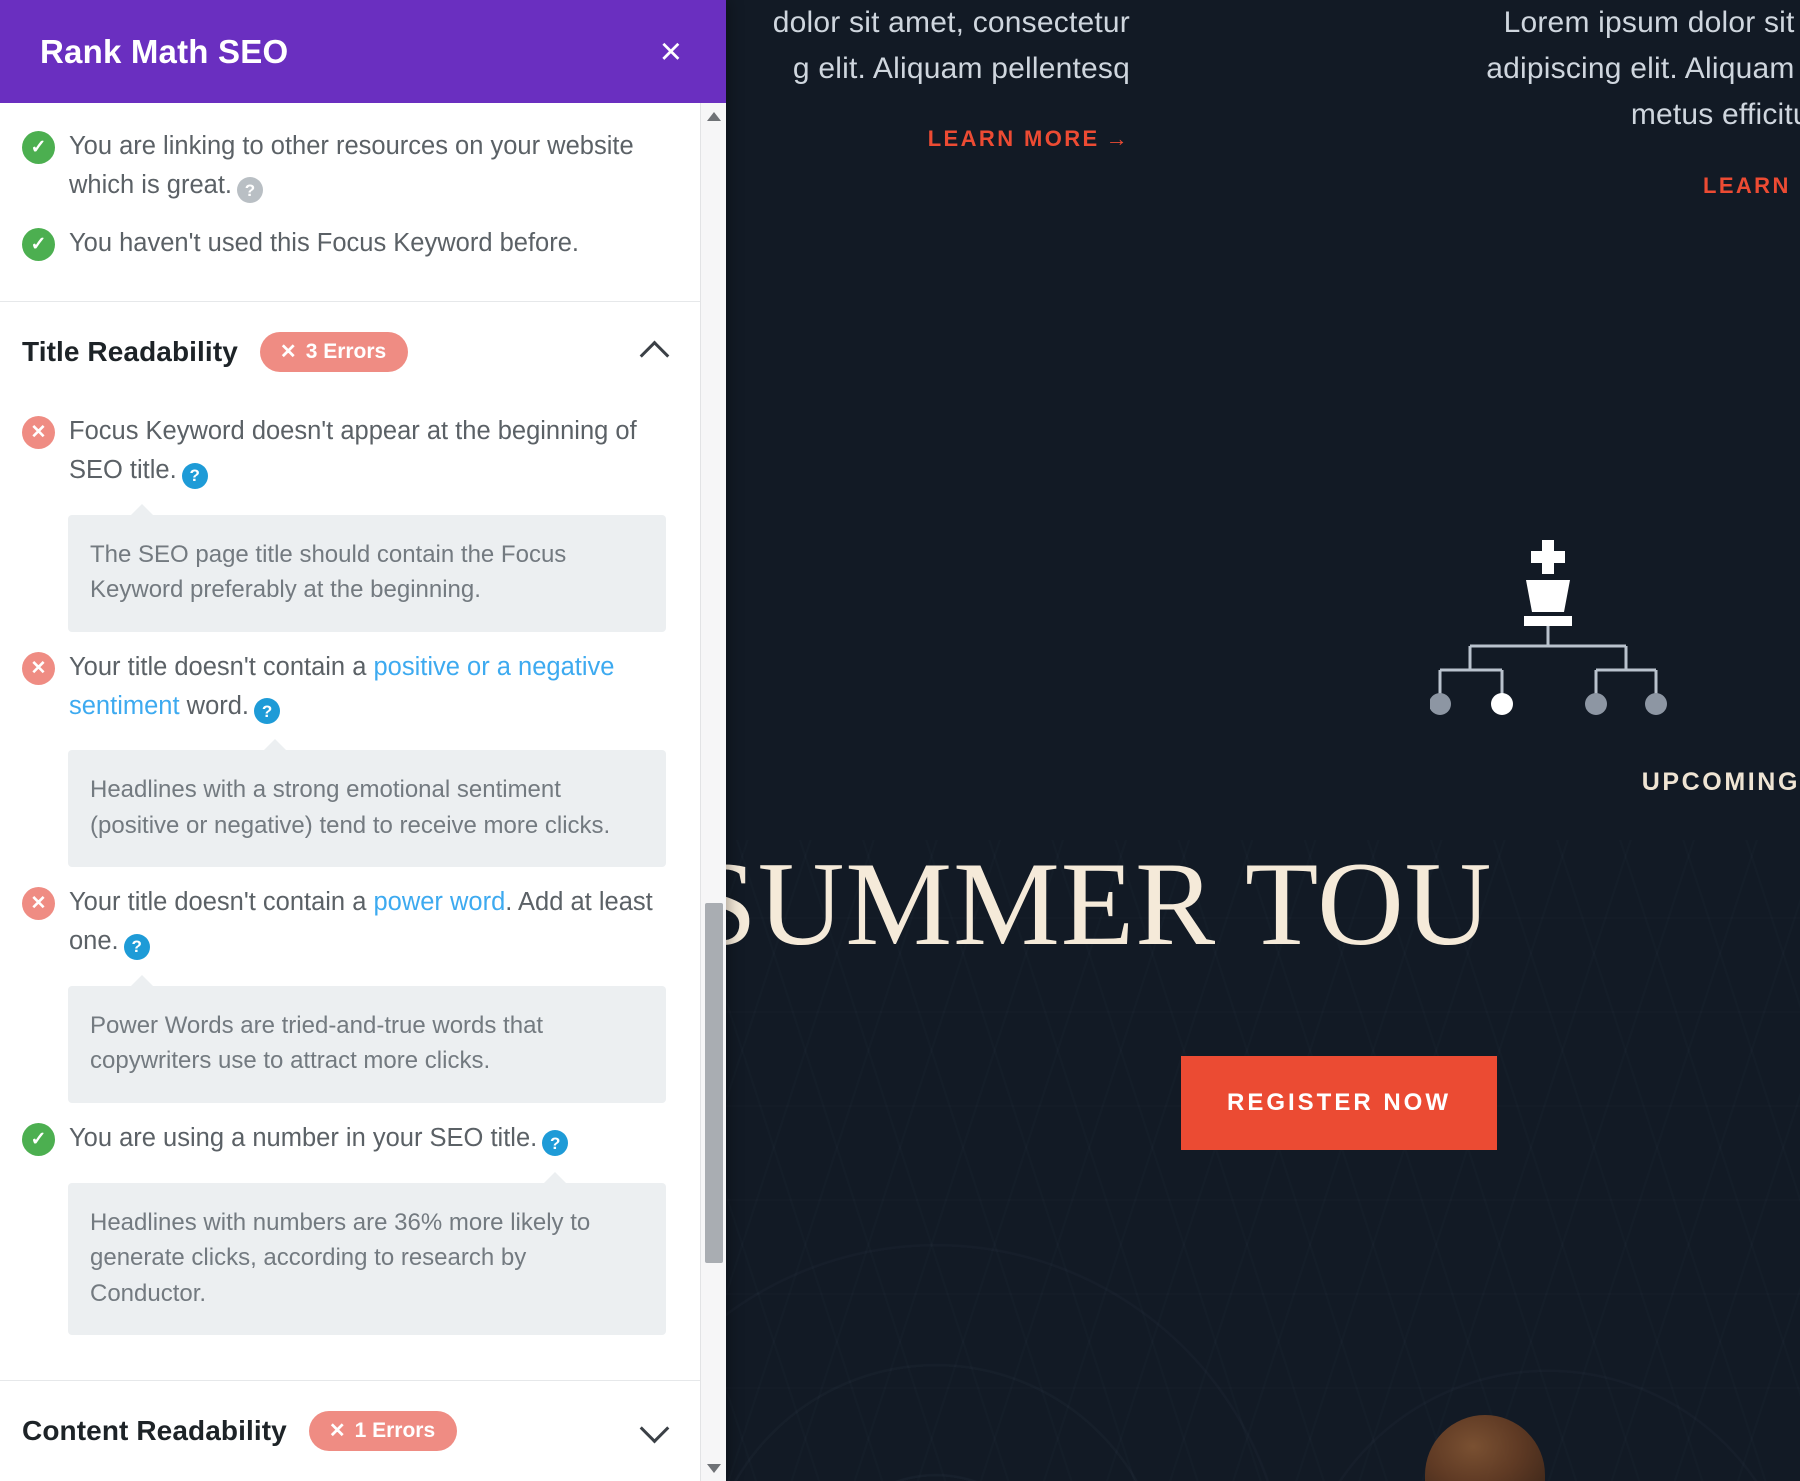 The width and height of the screenshot is (1800, 1481). What do you see at coordinates (655, 352) in the screenshot?
I see `chevron-up-icon` at bounding box center [655, 352].